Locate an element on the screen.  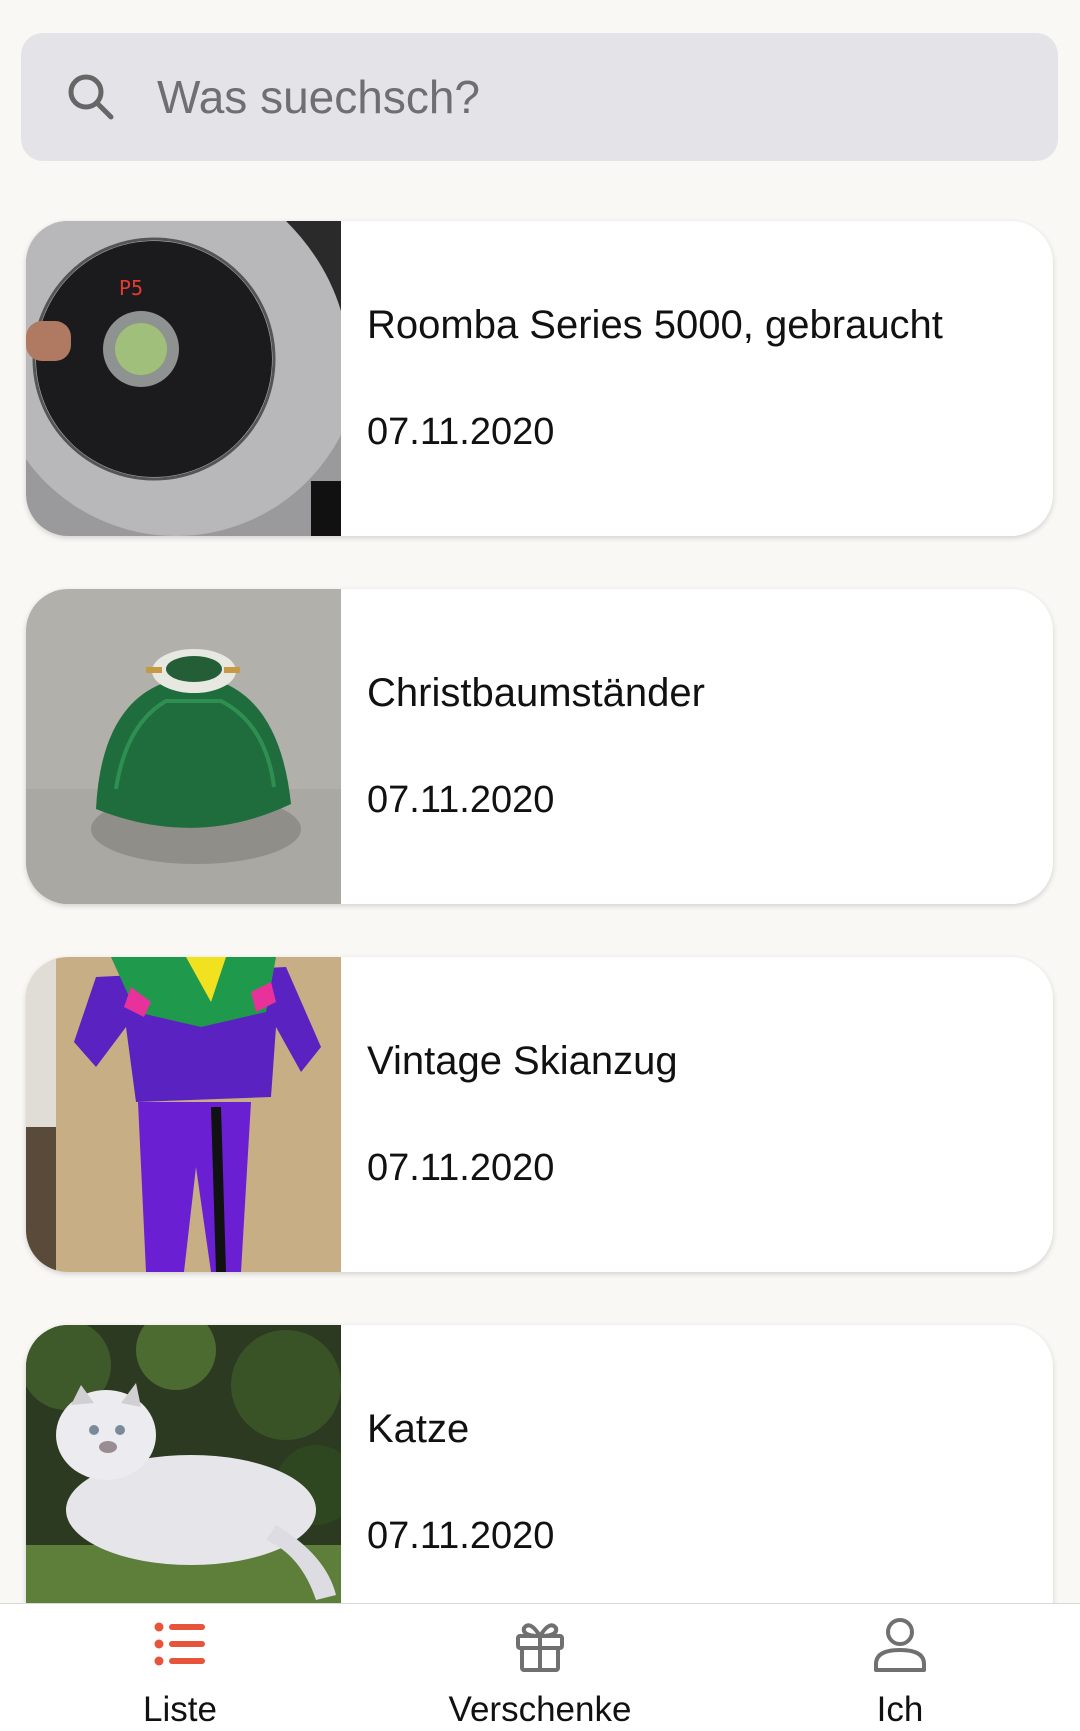
item-thumbnail-tree-stand is located at coordinates (183, 746).